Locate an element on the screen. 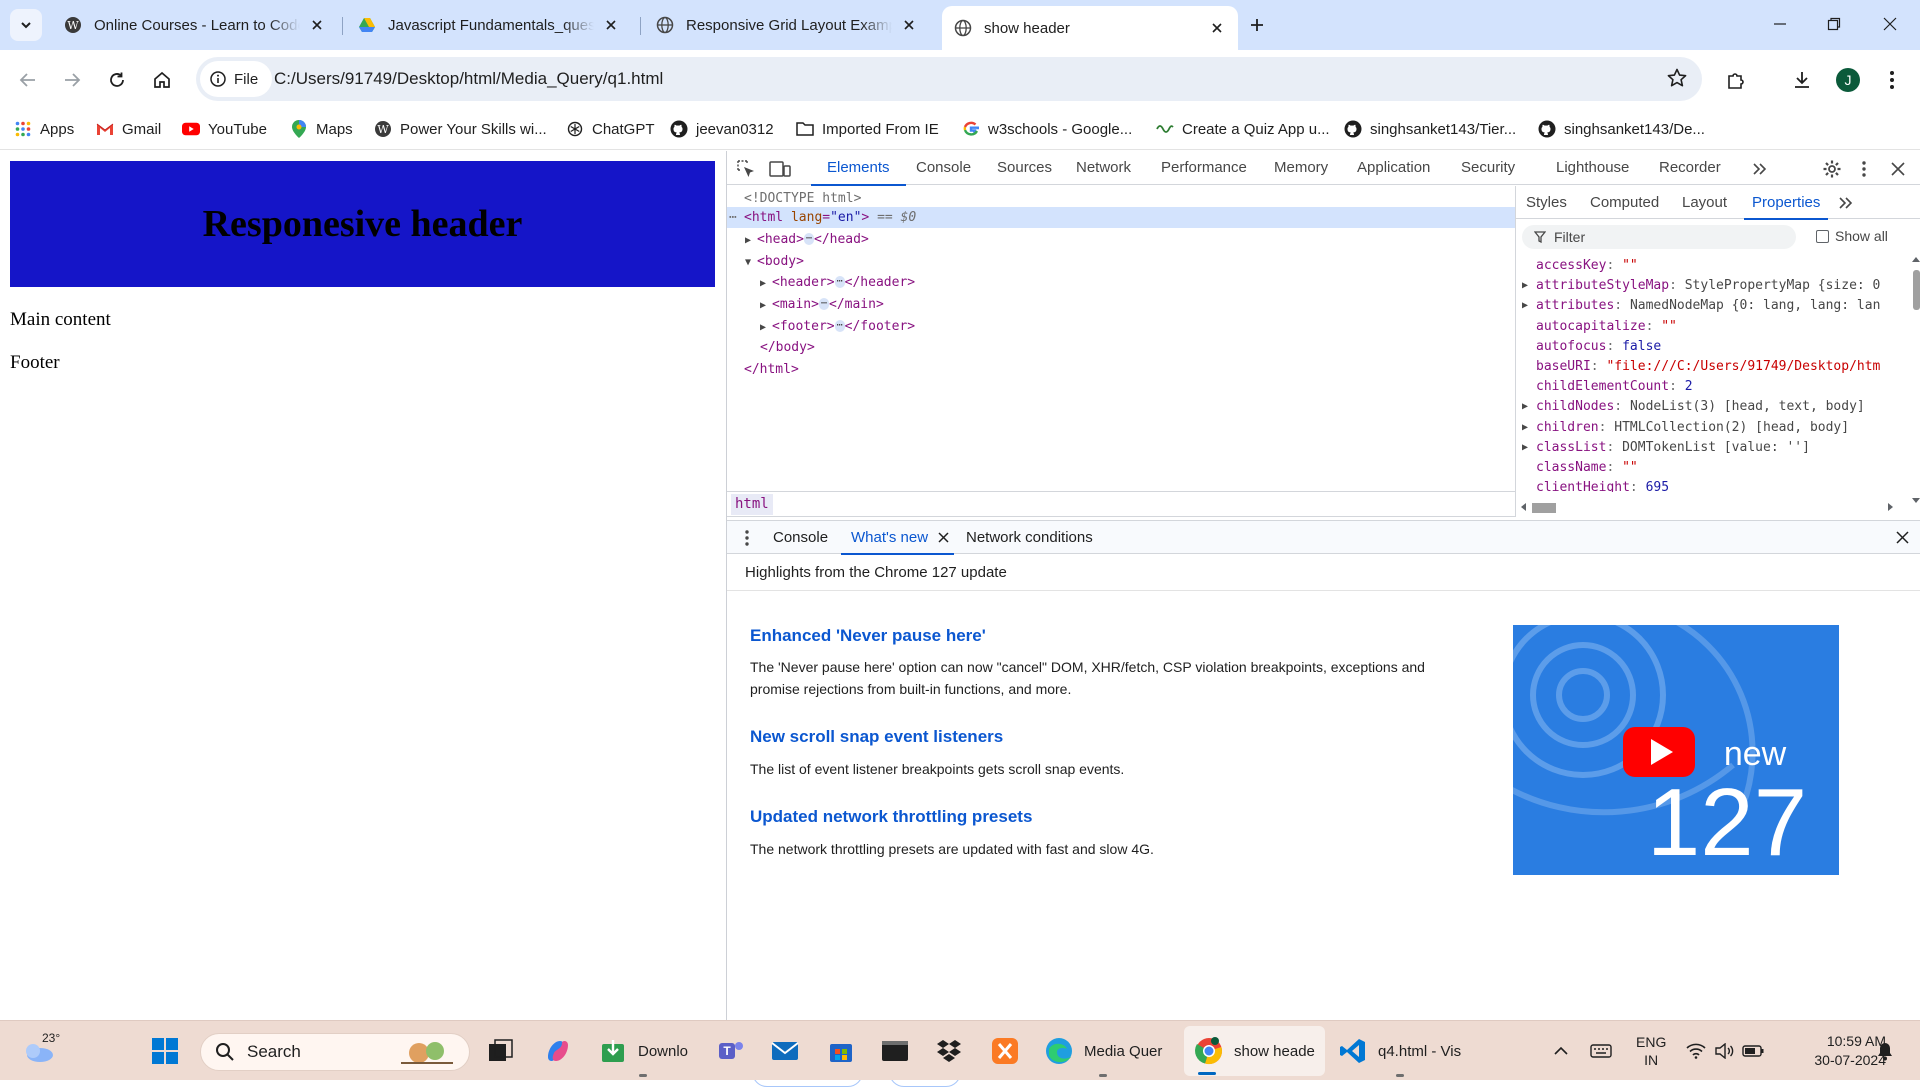  bookmark-youtube: YouTube is located at coordinates (224, 129).